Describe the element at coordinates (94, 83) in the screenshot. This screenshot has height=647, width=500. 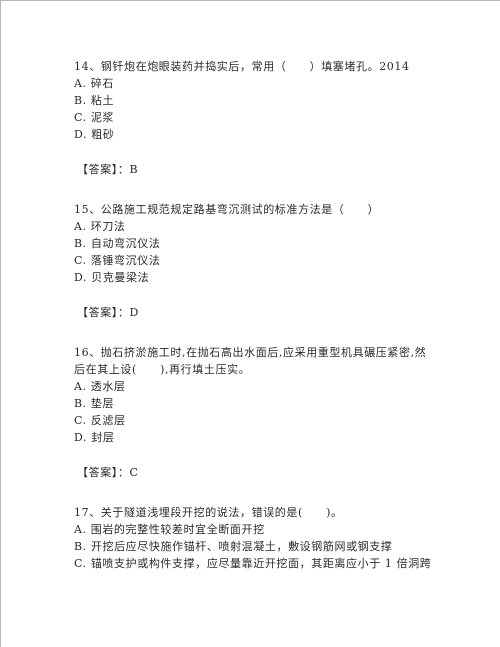
I see `option-a: A. 碎石` at that location.